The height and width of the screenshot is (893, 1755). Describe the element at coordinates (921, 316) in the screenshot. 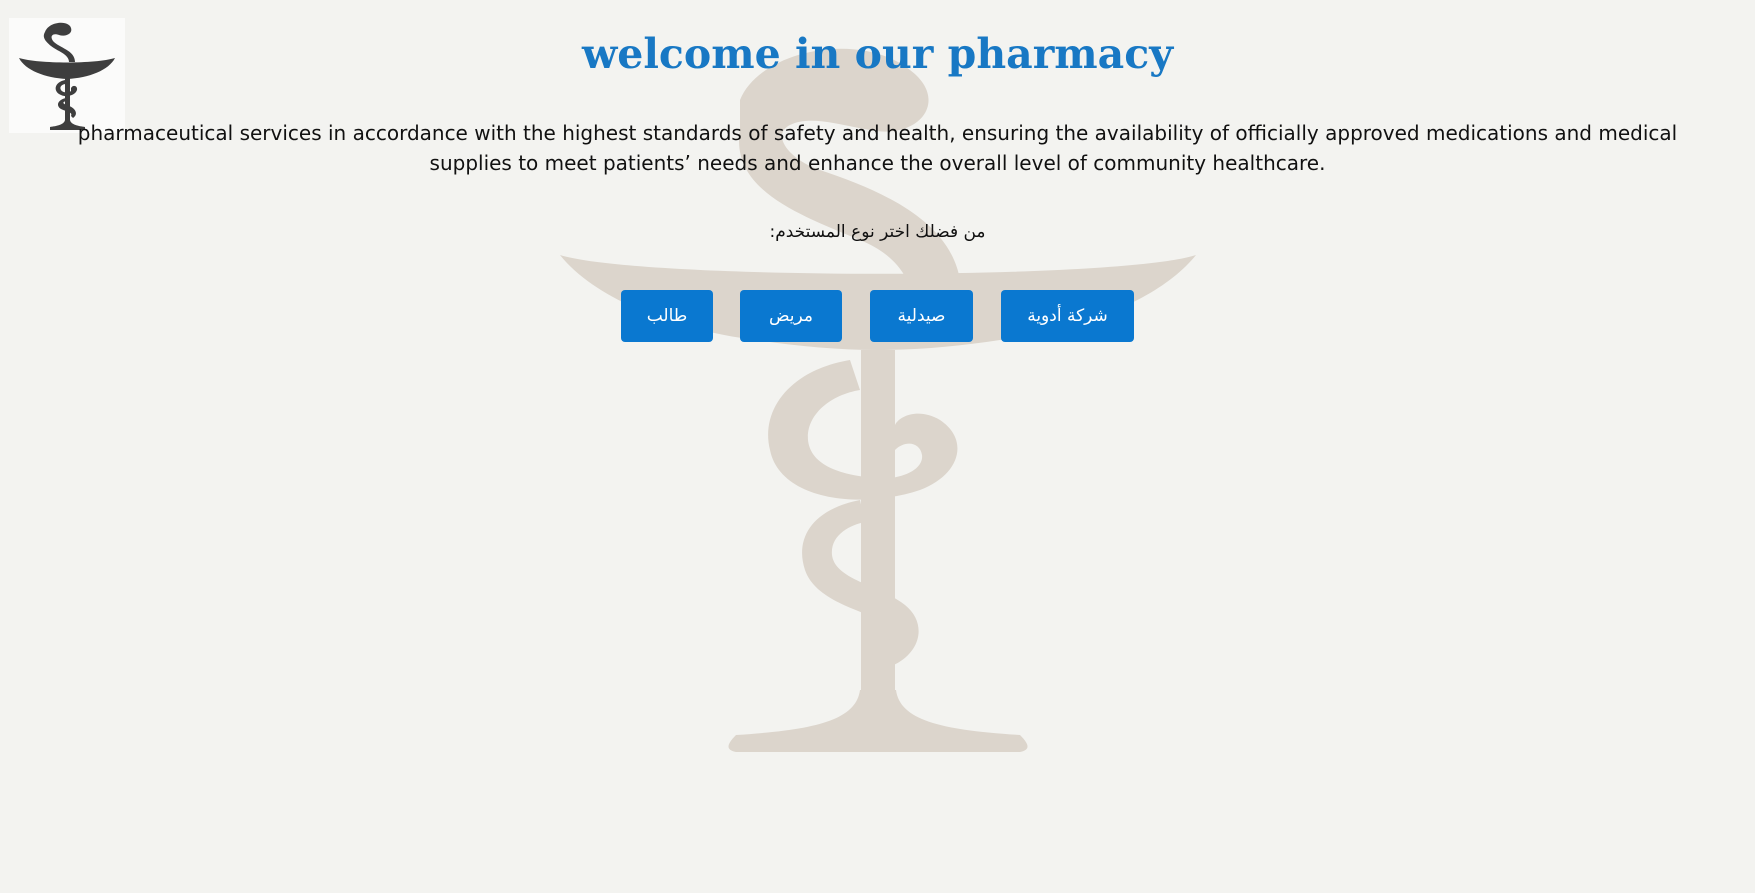

I see `pharmacy-button: صيدلية` at that location.